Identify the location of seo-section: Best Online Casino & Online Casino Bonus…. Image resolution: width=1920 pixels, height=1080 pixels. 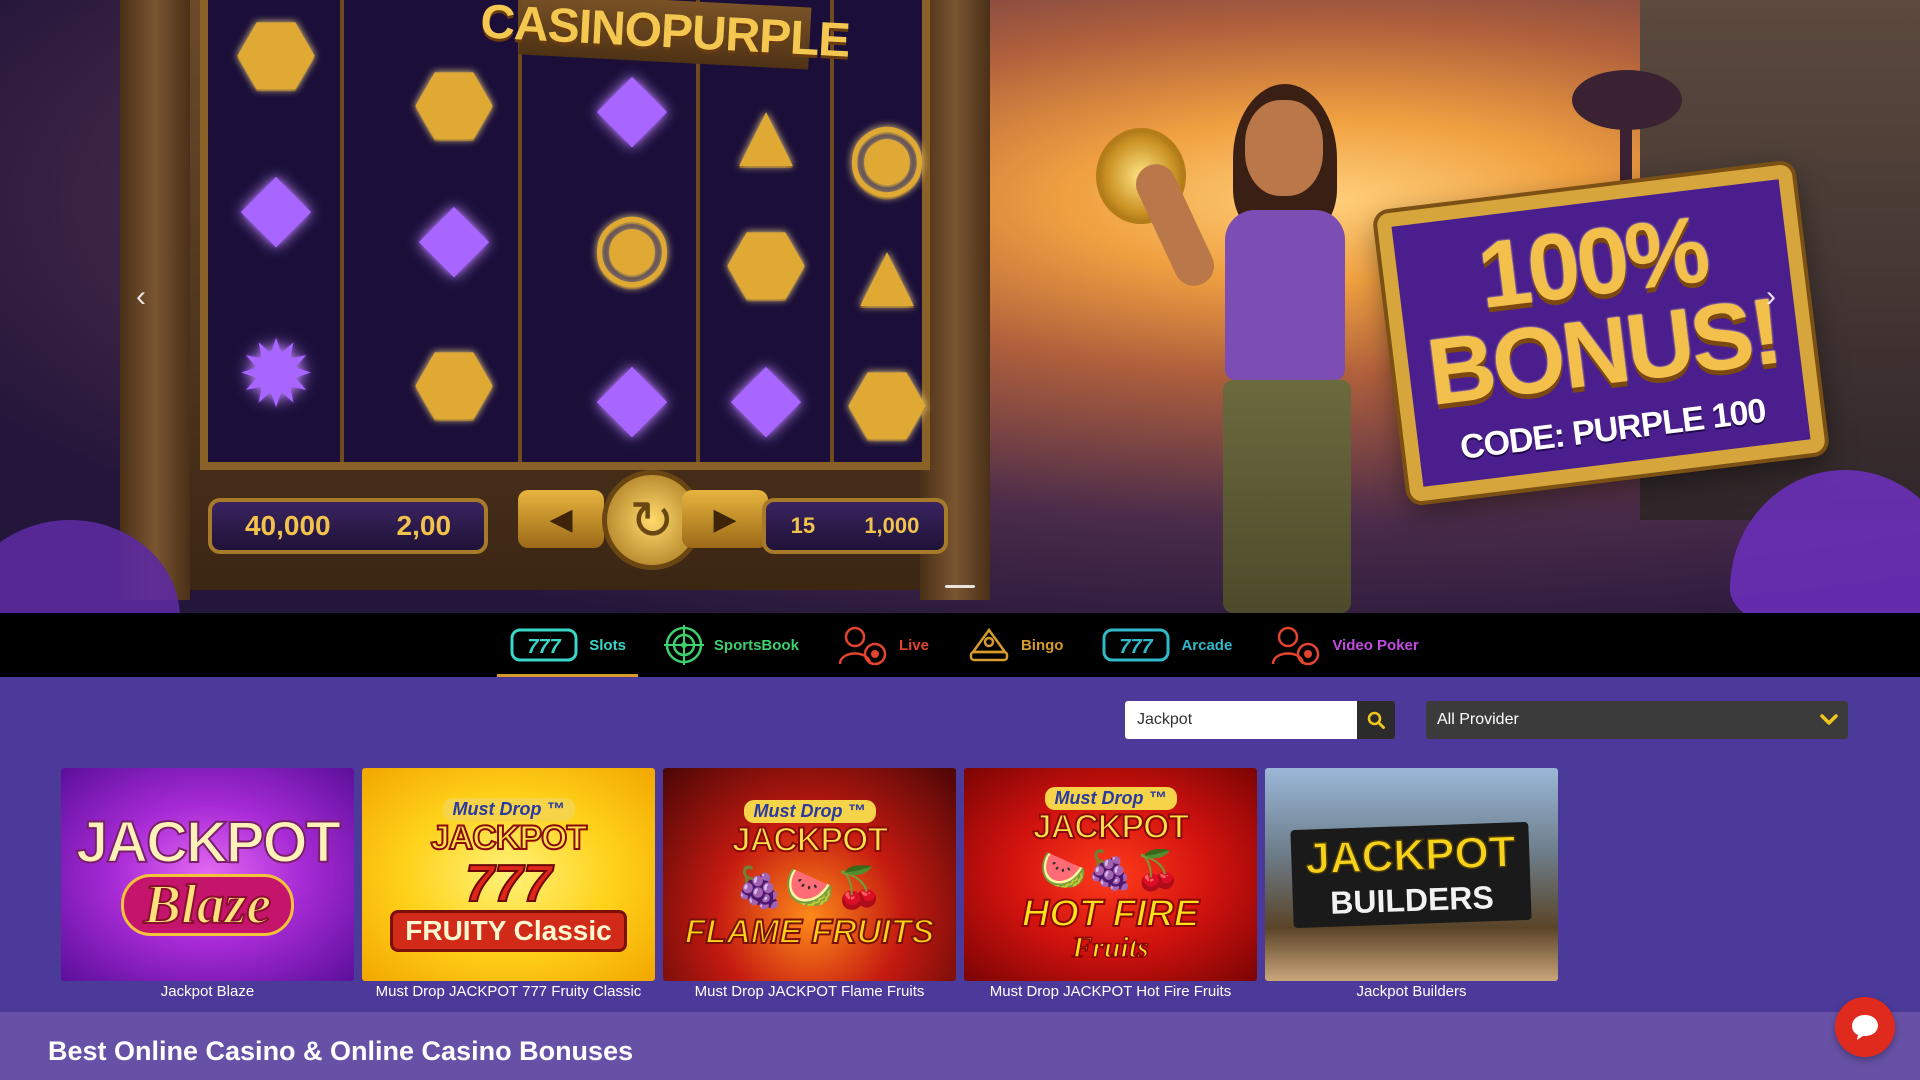
(960, 1046).